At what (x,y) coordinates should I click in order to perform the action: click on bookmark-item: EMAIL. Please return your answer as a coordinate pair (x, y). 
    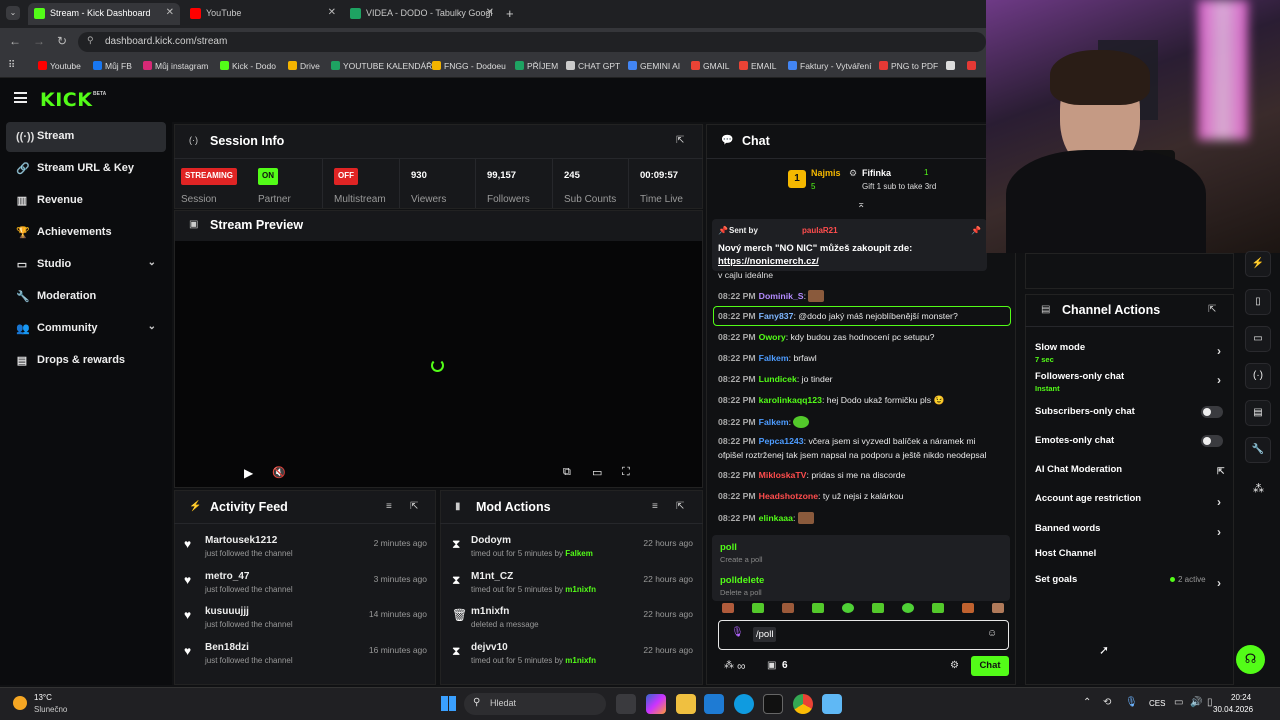
    Looking at the image, I should click on (758, 66).